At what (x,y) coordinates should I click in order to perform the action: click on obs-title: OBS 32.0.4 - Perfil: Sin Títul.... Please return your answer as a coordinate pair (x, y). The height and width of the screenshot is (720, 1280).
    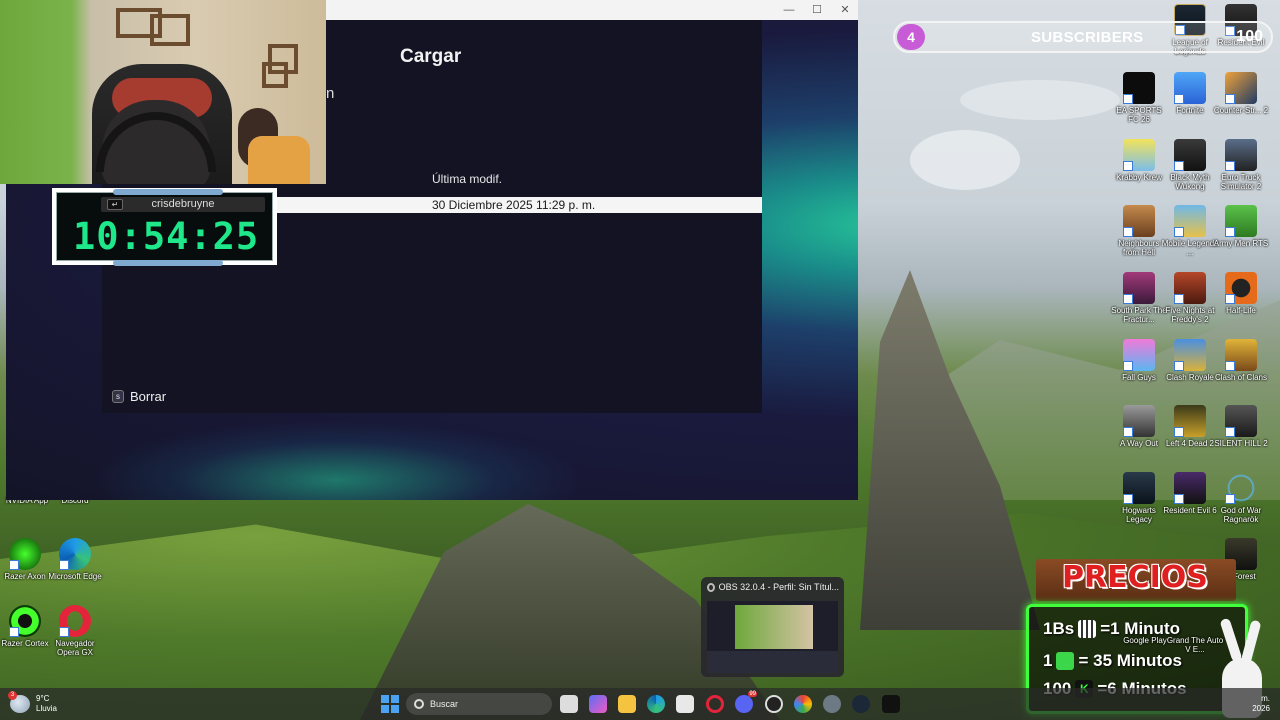
    Looking at the image, I should click on (773, 587).